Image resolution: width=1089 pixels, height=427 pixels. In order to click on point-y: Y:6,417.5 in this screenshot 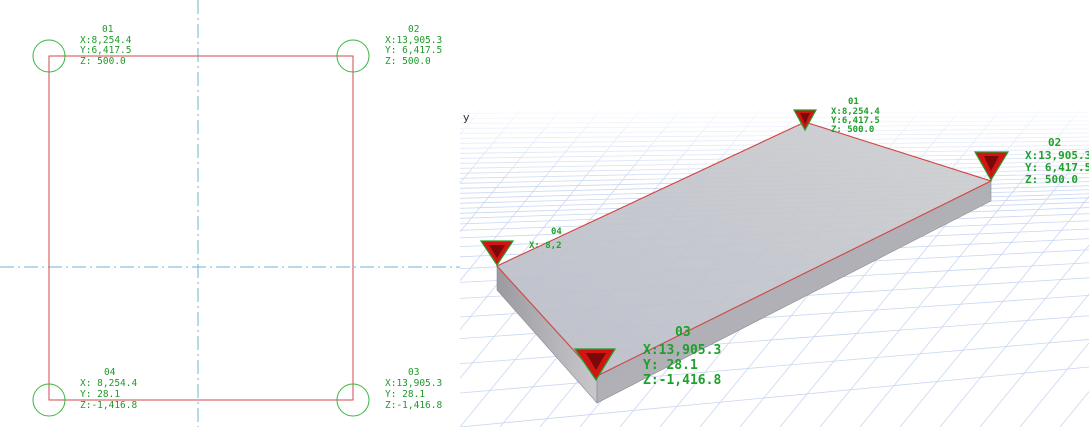, I will do `click(105, 50)`.